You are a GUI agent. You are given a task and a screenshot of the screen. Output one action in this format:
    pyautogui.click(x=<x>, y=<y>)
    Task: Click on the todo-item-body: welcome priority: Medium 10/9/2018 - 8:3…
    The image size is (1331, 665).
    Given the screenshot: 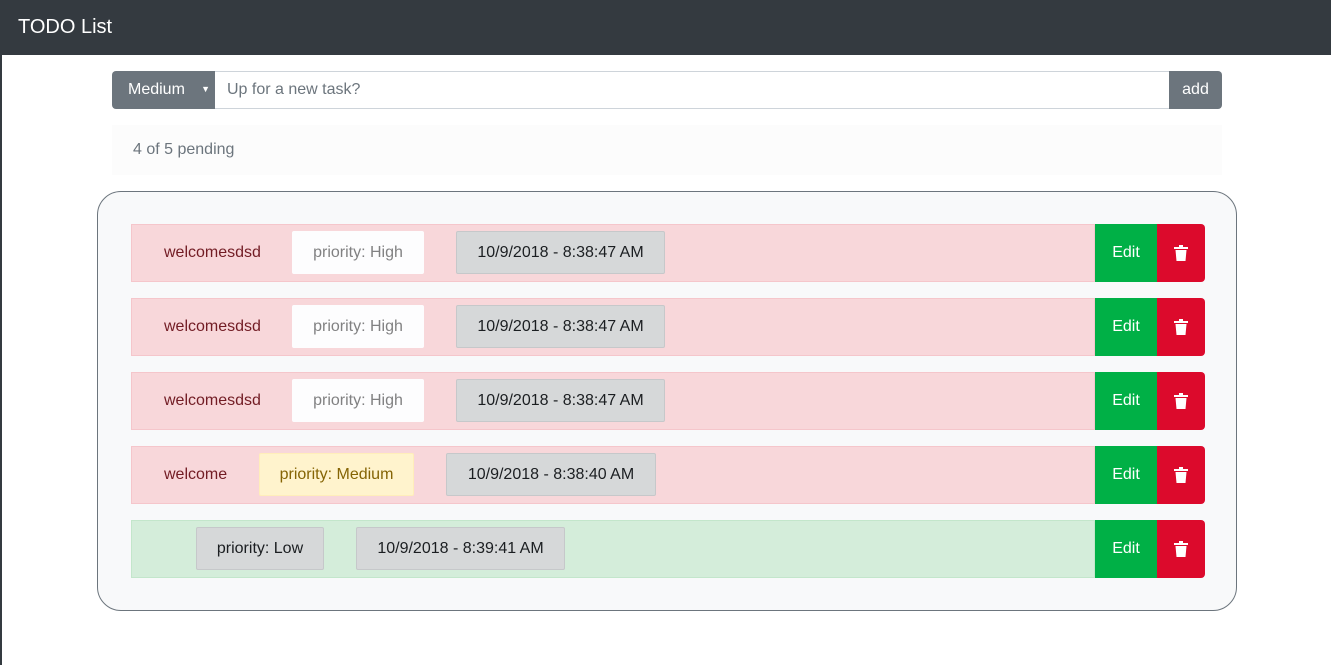 What is the action you would take?
    pyautogui.click(x=613, y=475)
    